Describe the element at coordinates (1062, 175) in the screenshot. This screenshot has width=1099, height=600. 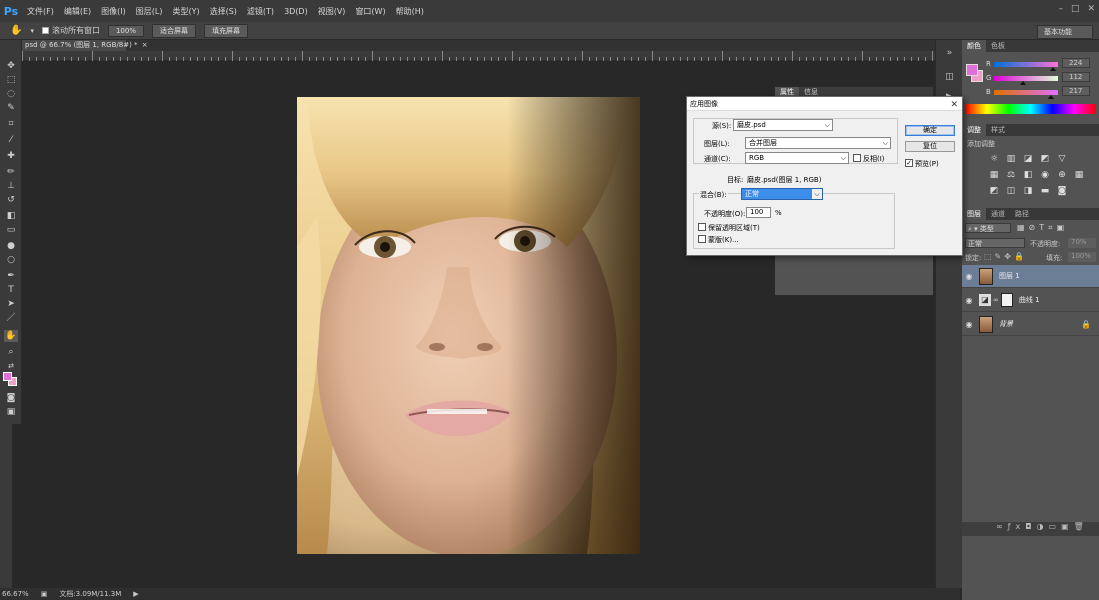
I see `channel-mixer-icon: ⊕` at that location.